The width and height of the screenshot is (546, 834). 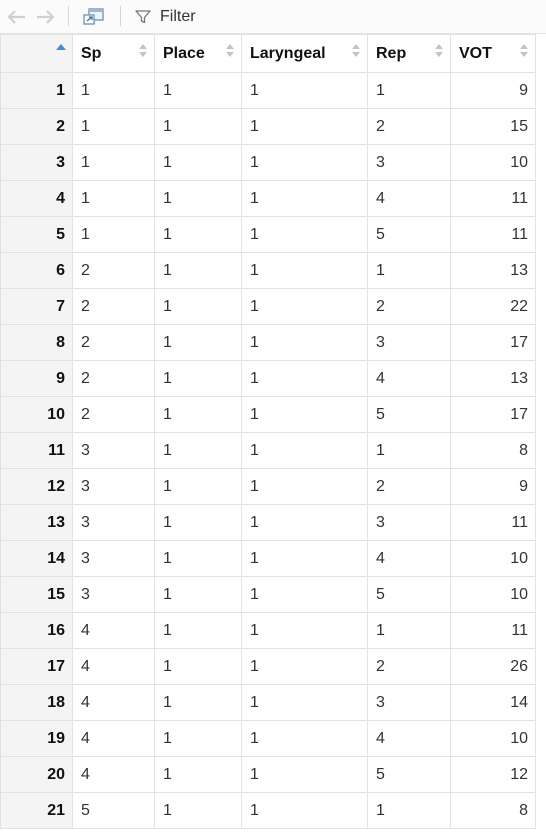 What do you see at coordinates (493, 522) in the screenshot?
I see `vot-cell: 11` at bounding box center [493, 522].